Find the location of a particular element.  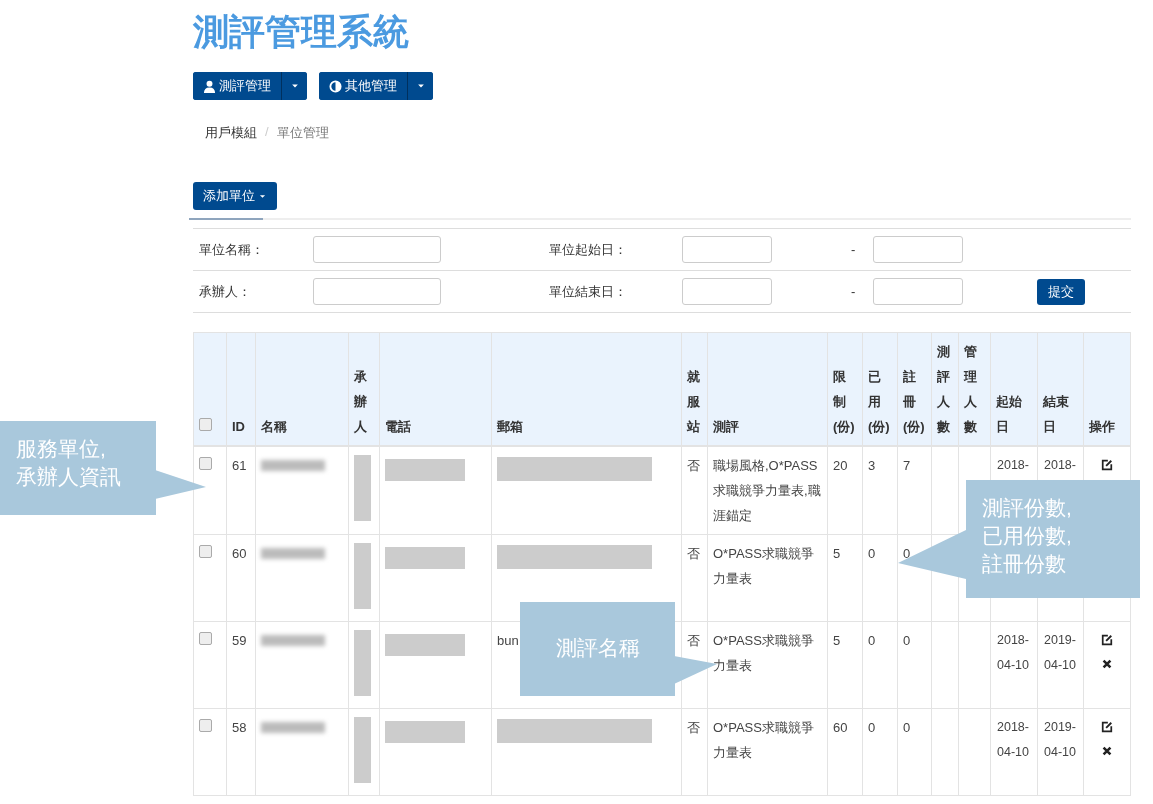

column-header: 名稱 is located at coordinates (274, 426).